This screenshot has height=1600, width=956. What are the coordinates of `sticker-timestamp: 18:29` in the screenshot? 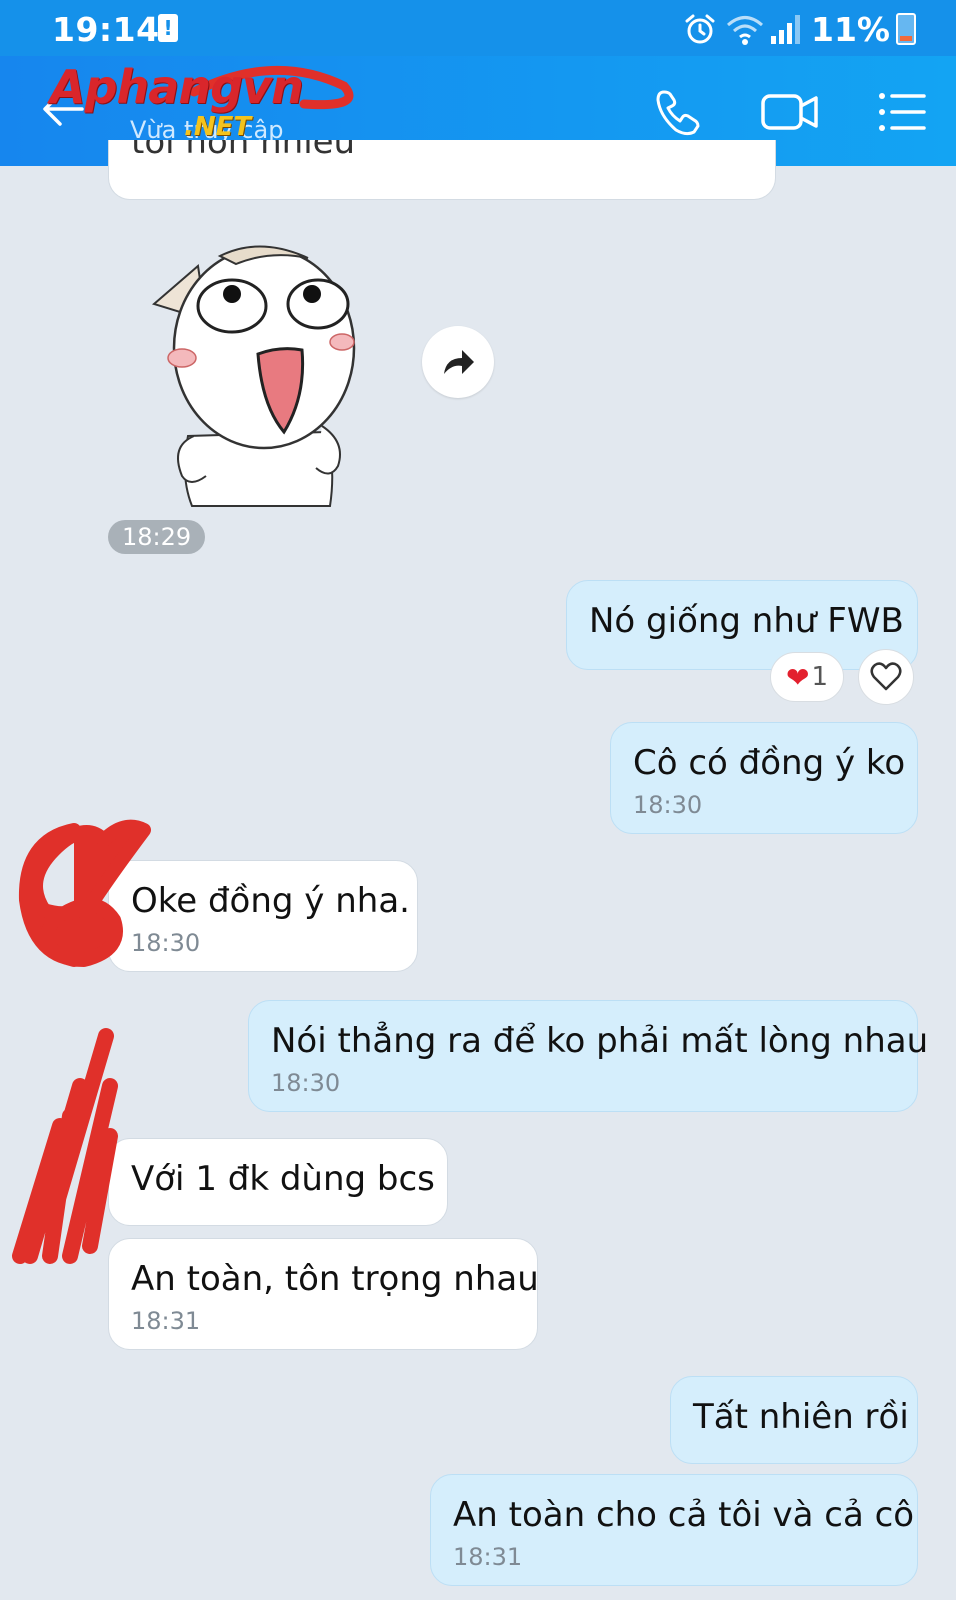 It's located at (157, 537).